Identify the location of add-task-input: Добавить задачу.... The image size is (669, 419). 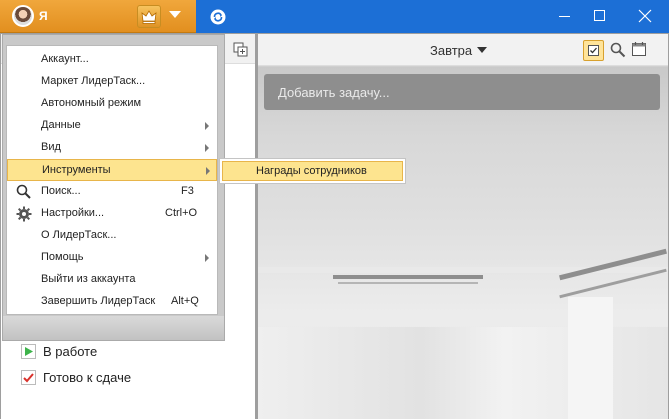
(462, 92).